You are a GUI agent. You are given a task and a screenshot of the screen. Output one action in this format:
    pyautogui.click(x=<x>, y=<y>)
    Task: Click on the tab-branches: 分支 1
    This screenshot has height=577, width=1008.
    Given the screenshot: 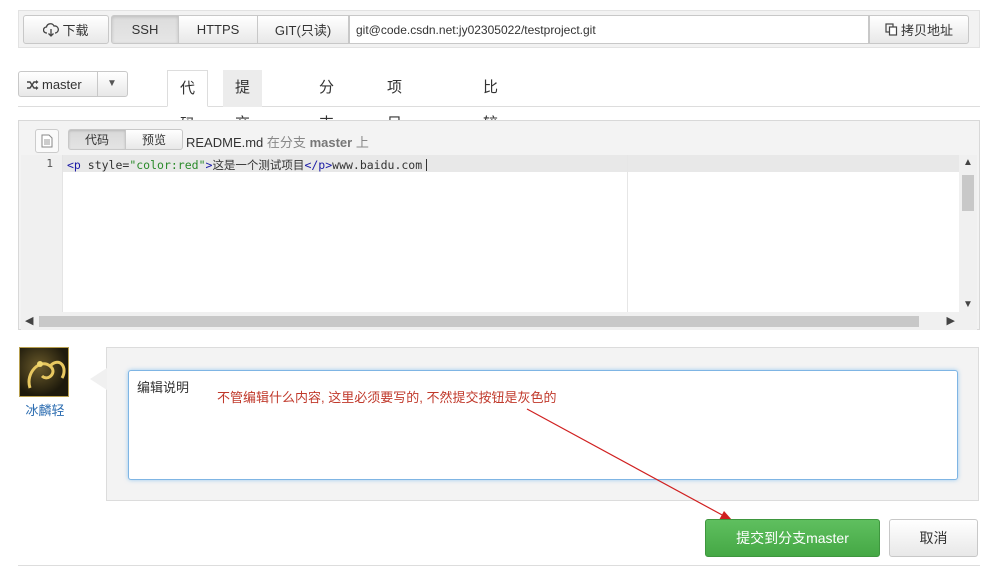 What is the action you would take?
    pyautogui.click(x=326, y=119)
    